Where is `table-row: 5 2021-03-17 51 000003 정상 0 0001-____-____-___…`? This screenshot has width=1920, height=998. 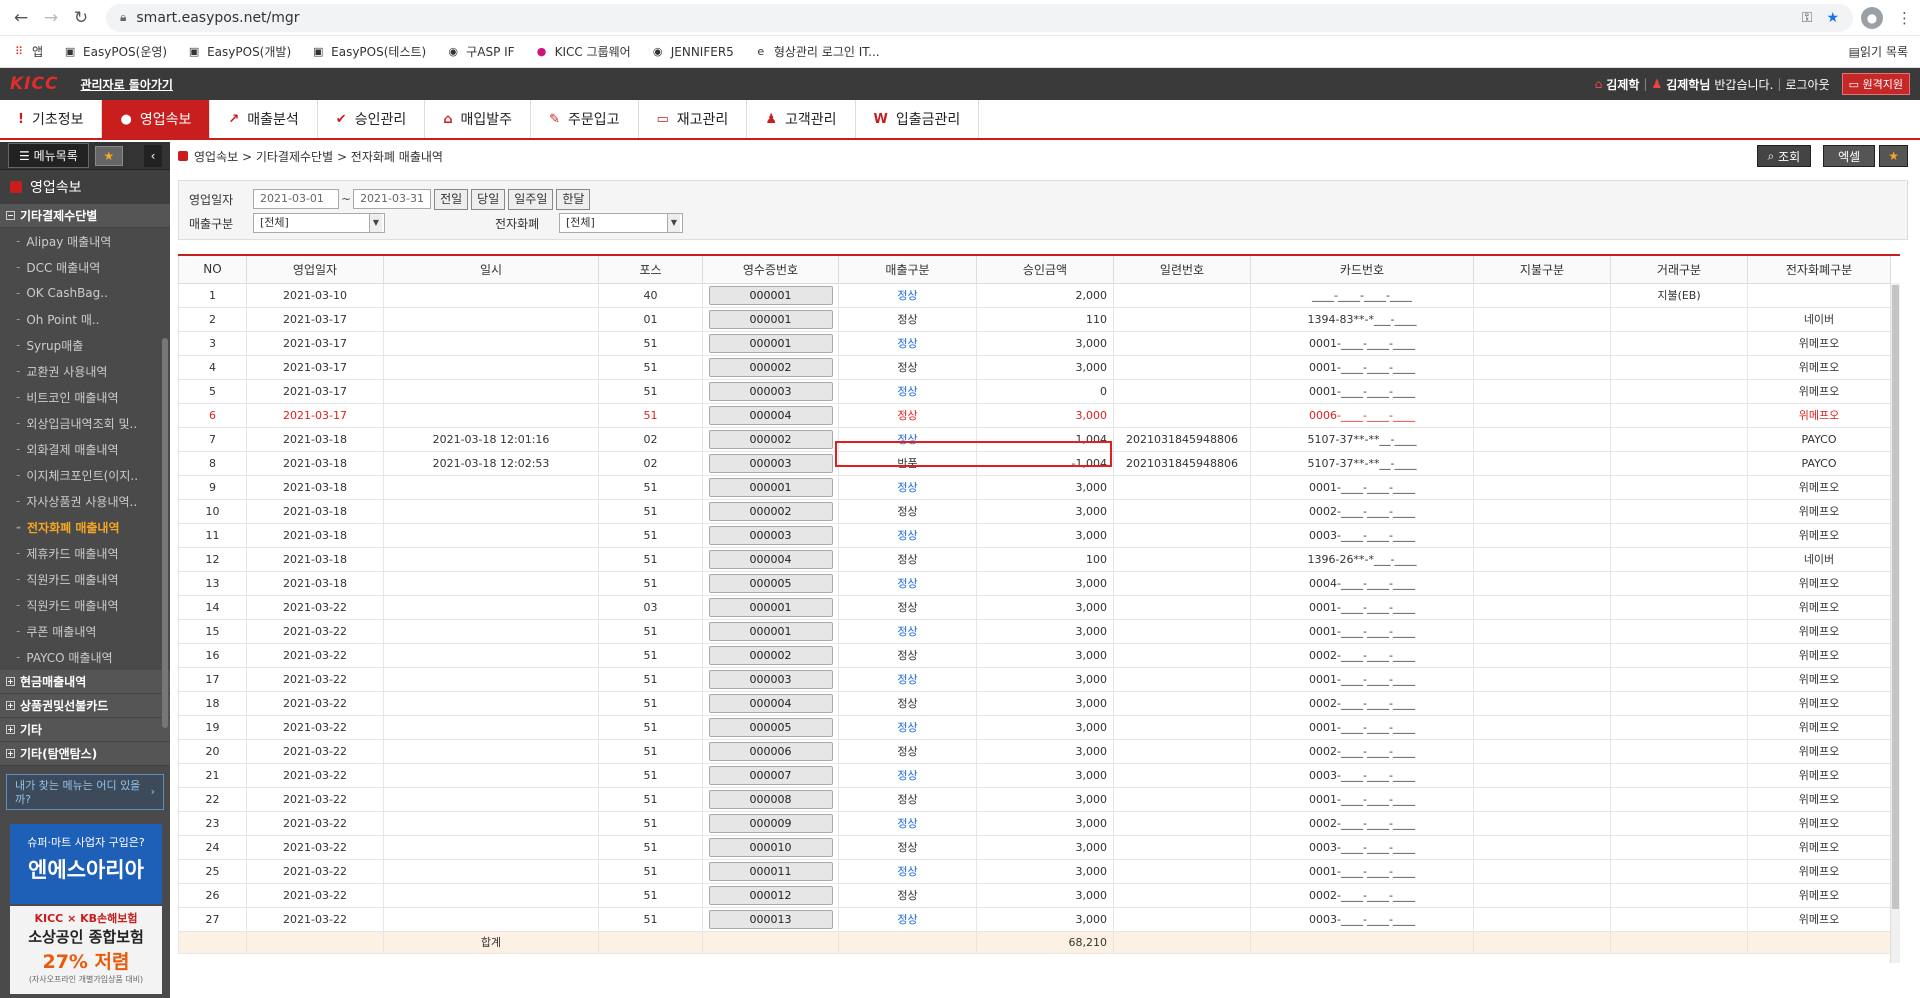 table-row: 5 2021-03-17 51 000003 정상 0 0001-____-____-___… is located at coordinates (1034, 391).